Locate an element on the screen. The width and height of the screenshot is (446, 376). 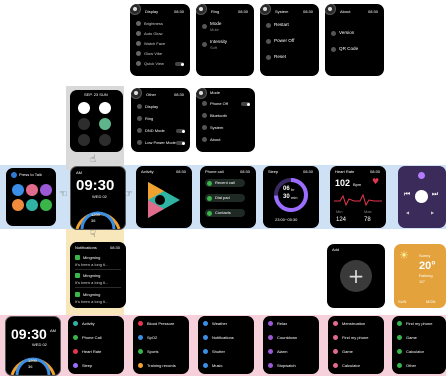
list-item: Countdown is located at coordinates (287, 338).